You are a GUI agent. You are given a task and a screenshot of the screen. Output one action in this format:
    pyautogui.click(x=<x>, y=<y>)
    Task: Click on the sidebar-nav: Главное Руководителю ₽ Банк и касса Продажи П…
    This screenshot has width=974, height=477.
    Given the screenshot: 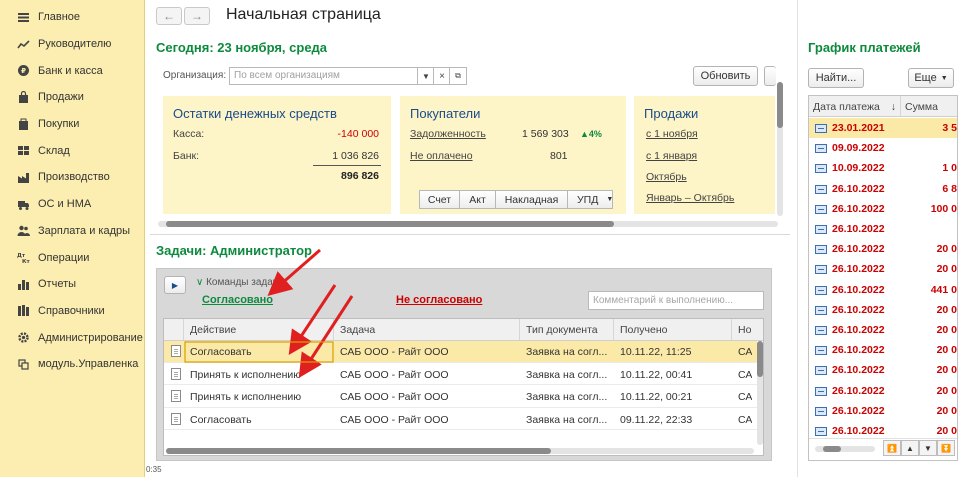 What is the action you would take?
    pyautogui.click(x=72, y=191)
    